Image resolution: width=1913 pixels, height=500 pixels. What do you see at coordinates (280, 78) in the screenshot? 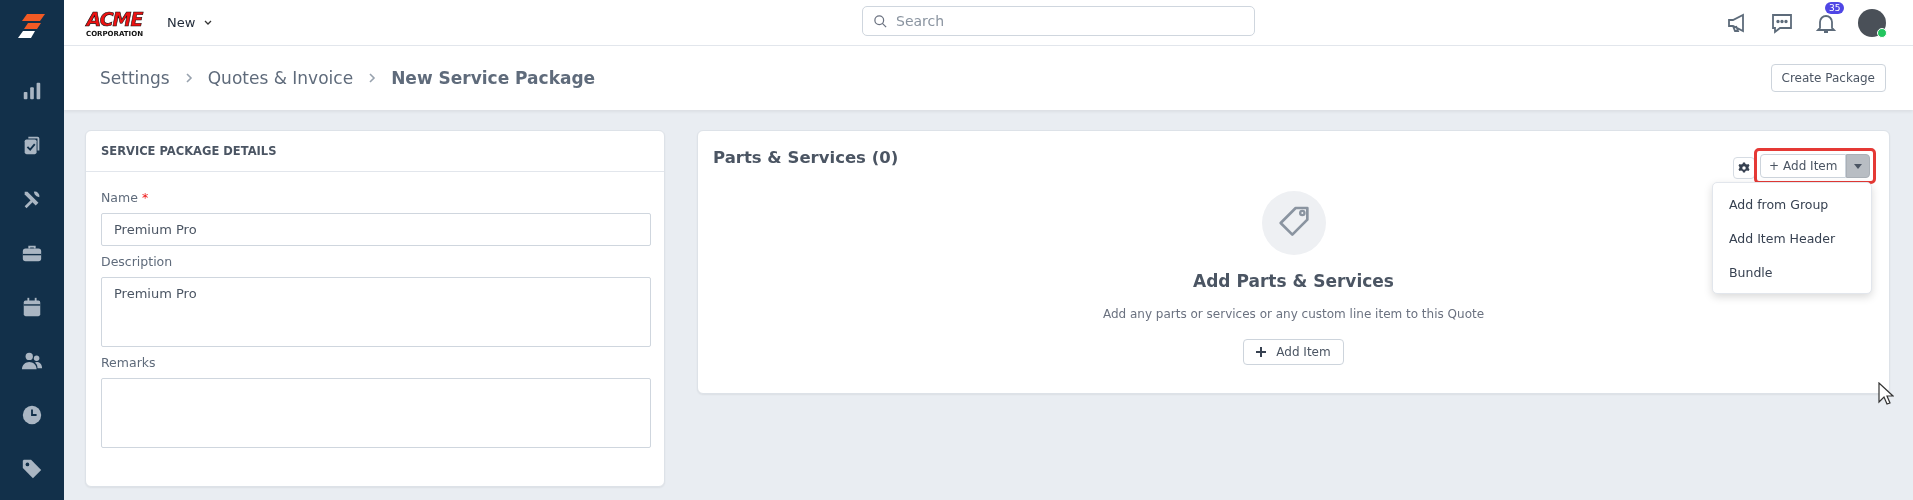
I see `breadcrumb-link: Quotes & Invoice` at bounding box center [280, 78].